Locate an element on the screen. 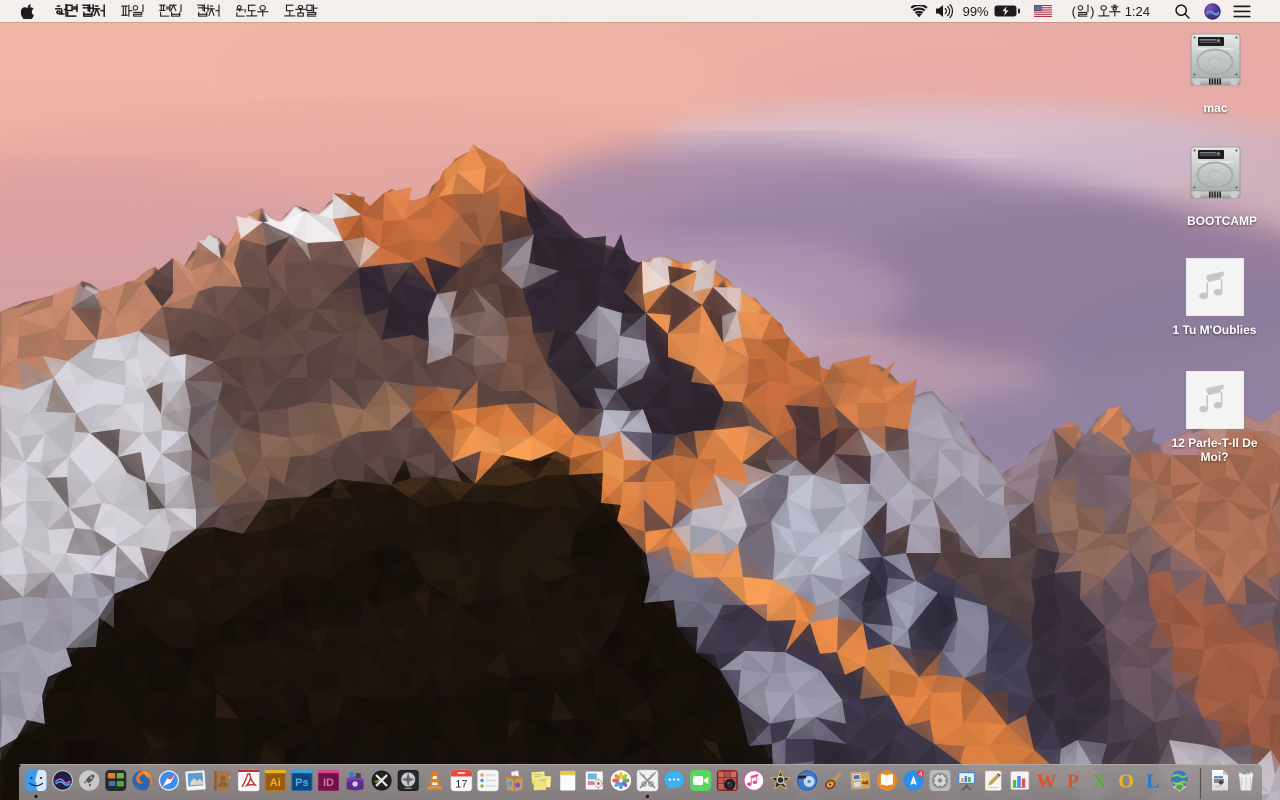 The height and width of the screenshot is (800, 1280). svg-text: L is located at coordinates (1152, 782).